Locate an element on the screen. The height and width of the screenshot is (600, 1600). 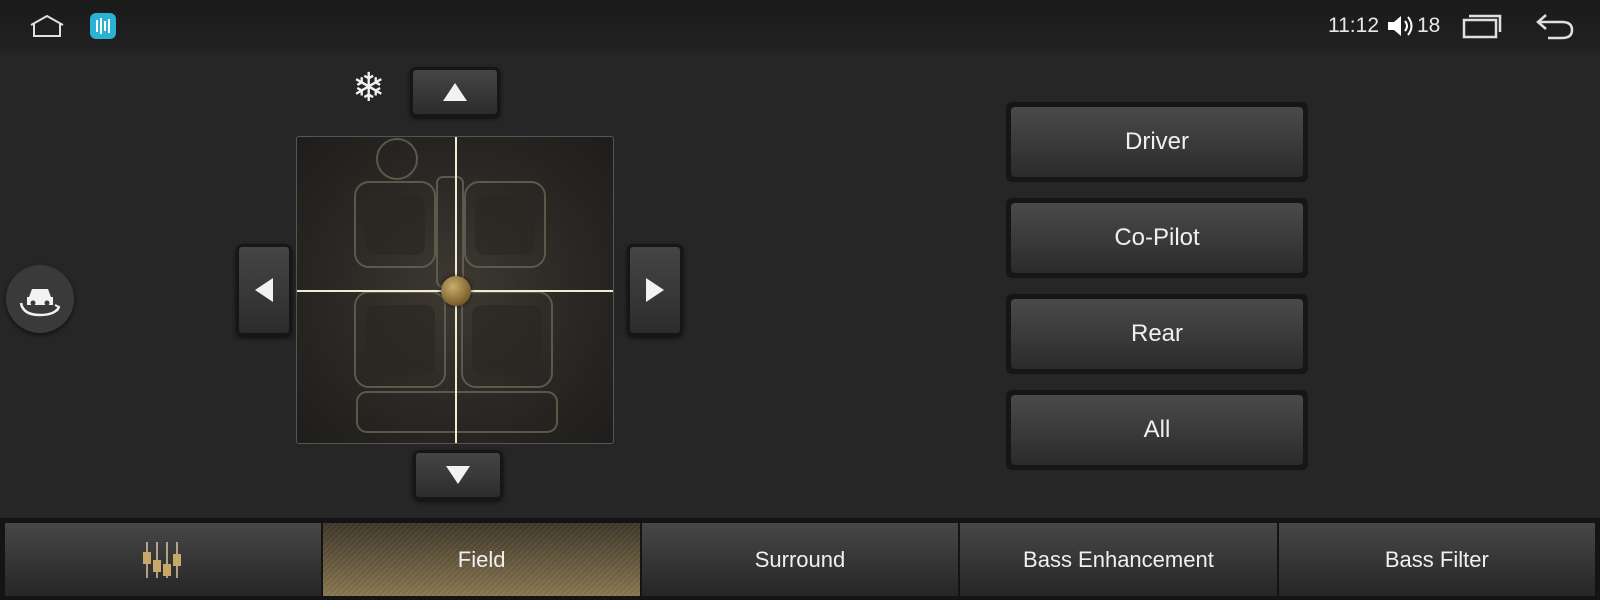
move-left-button is located at coordinates (264, 290).